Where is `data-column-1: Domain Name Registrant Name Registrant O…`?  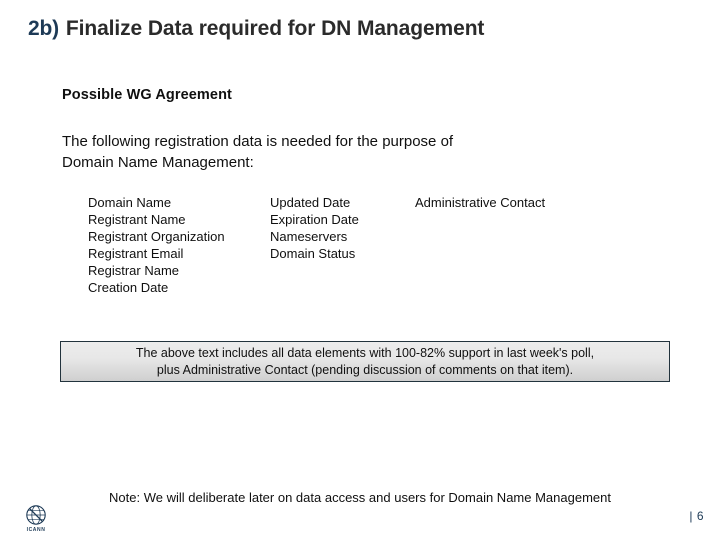
data-column-1: Domain Name Registrant Name Registrant O… is located at coordinates (179, 245).